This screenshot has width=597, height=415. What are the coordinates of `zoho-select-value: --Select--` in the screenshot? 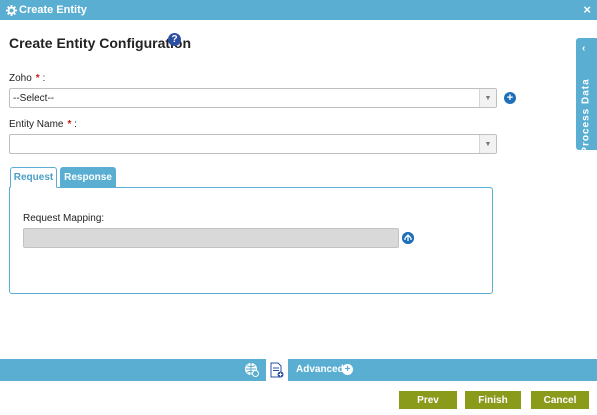 It's located at (34, 98).